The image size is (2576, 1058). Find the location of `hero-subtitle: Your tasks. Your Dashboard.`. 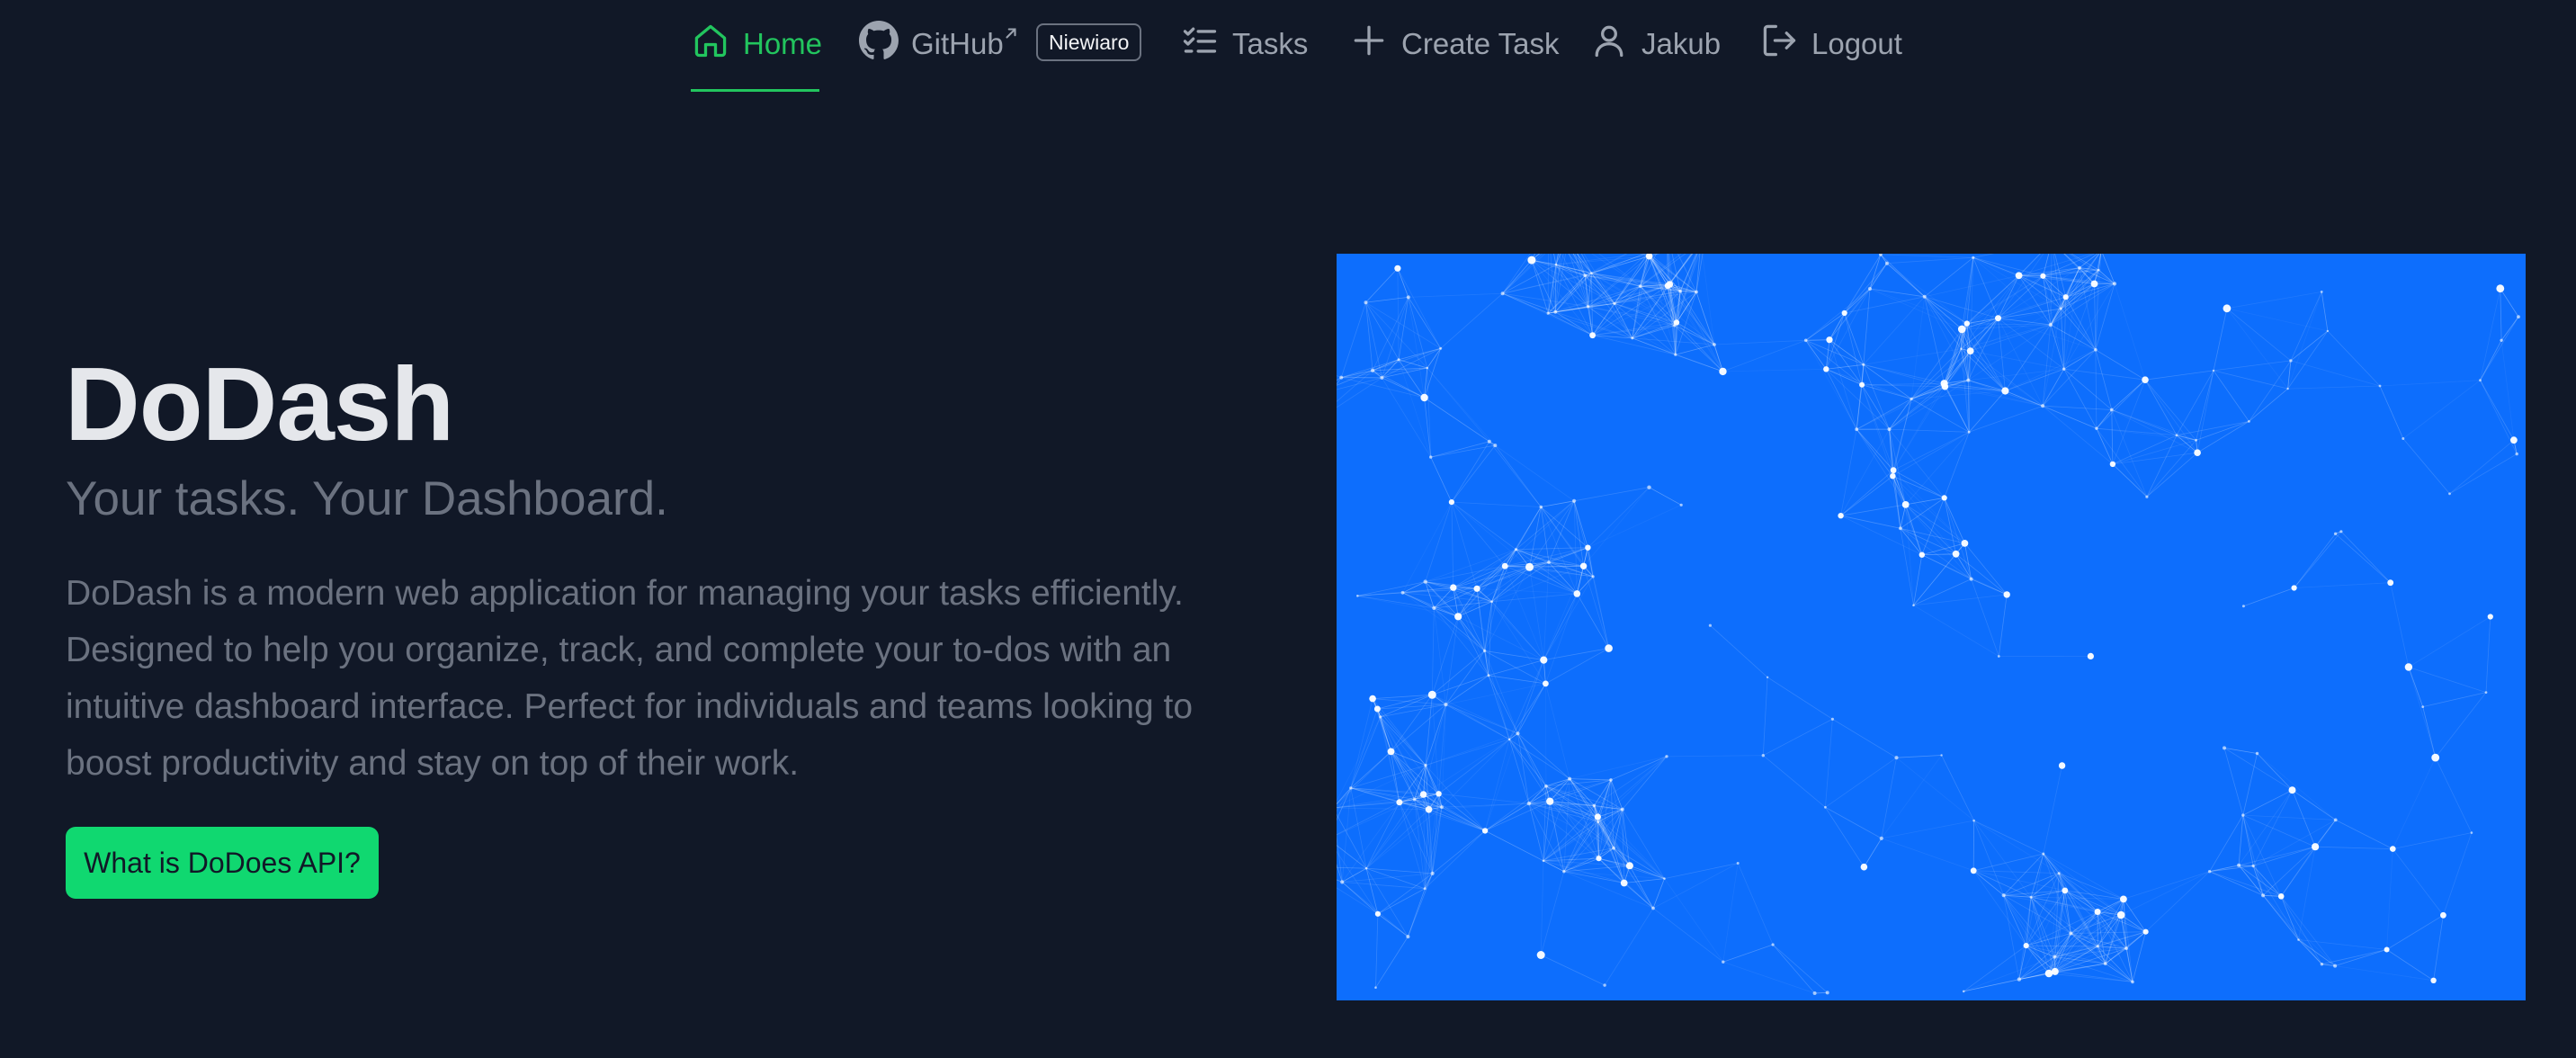

hero-subtitle: Your tasks. Your Dashboard. is located at coordinates (367, 498).